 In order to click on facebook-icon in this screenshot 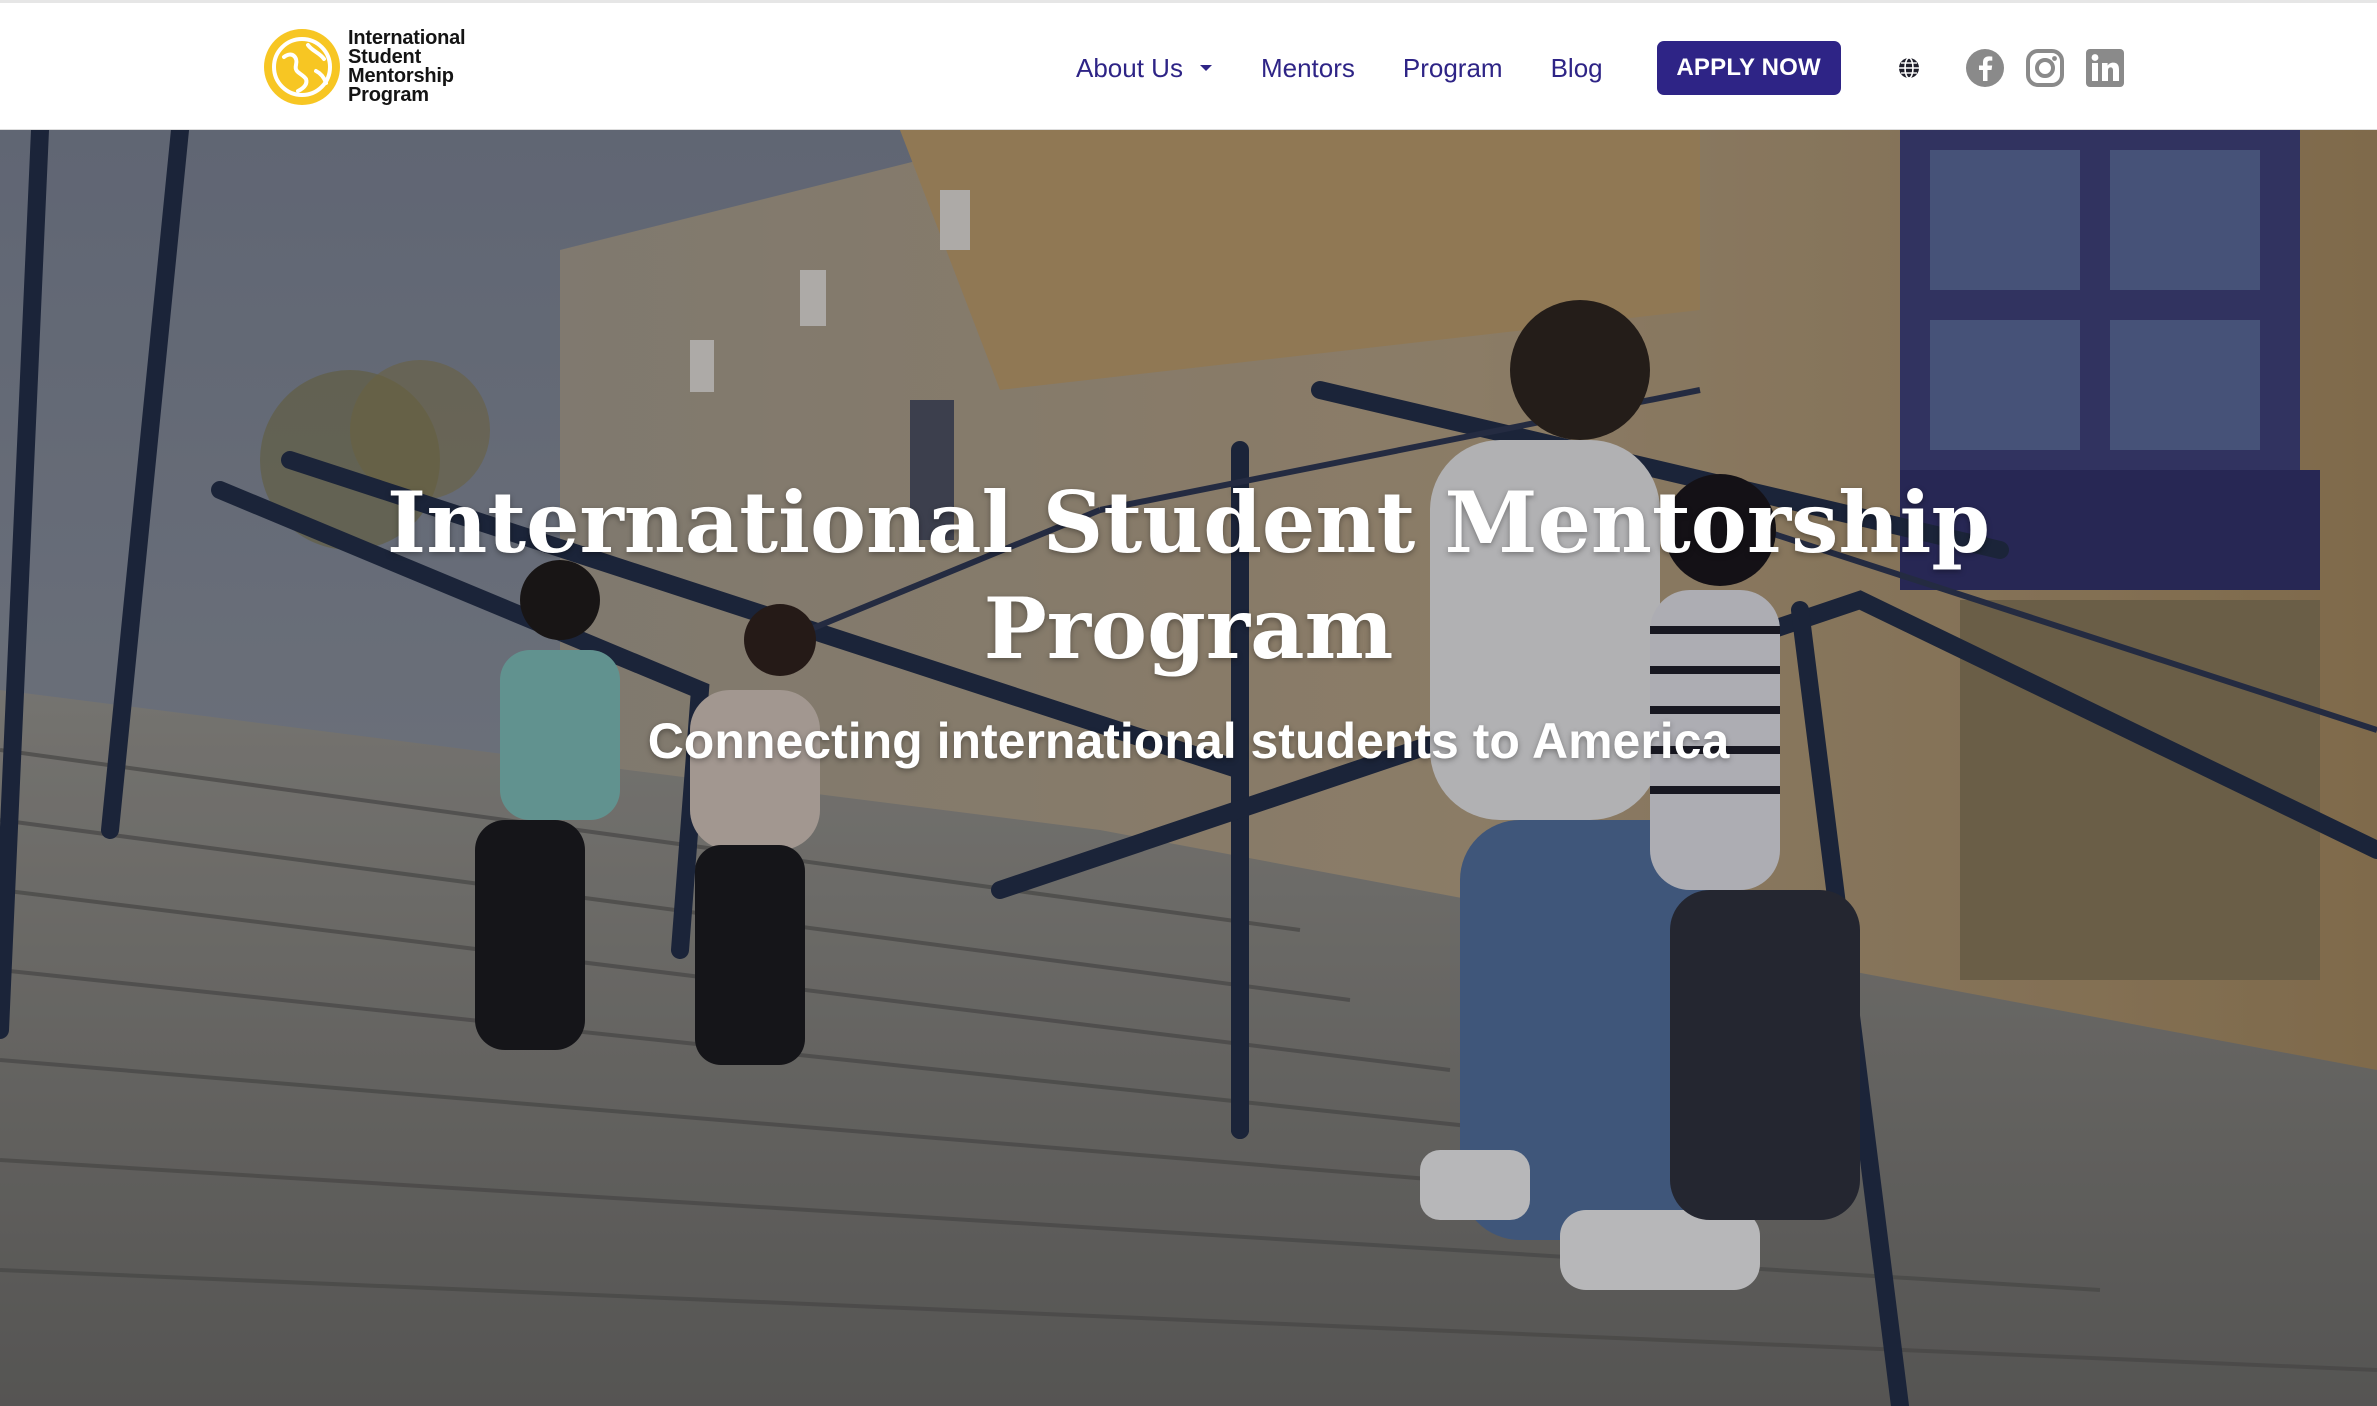, I will do `click(1985, 68)`.